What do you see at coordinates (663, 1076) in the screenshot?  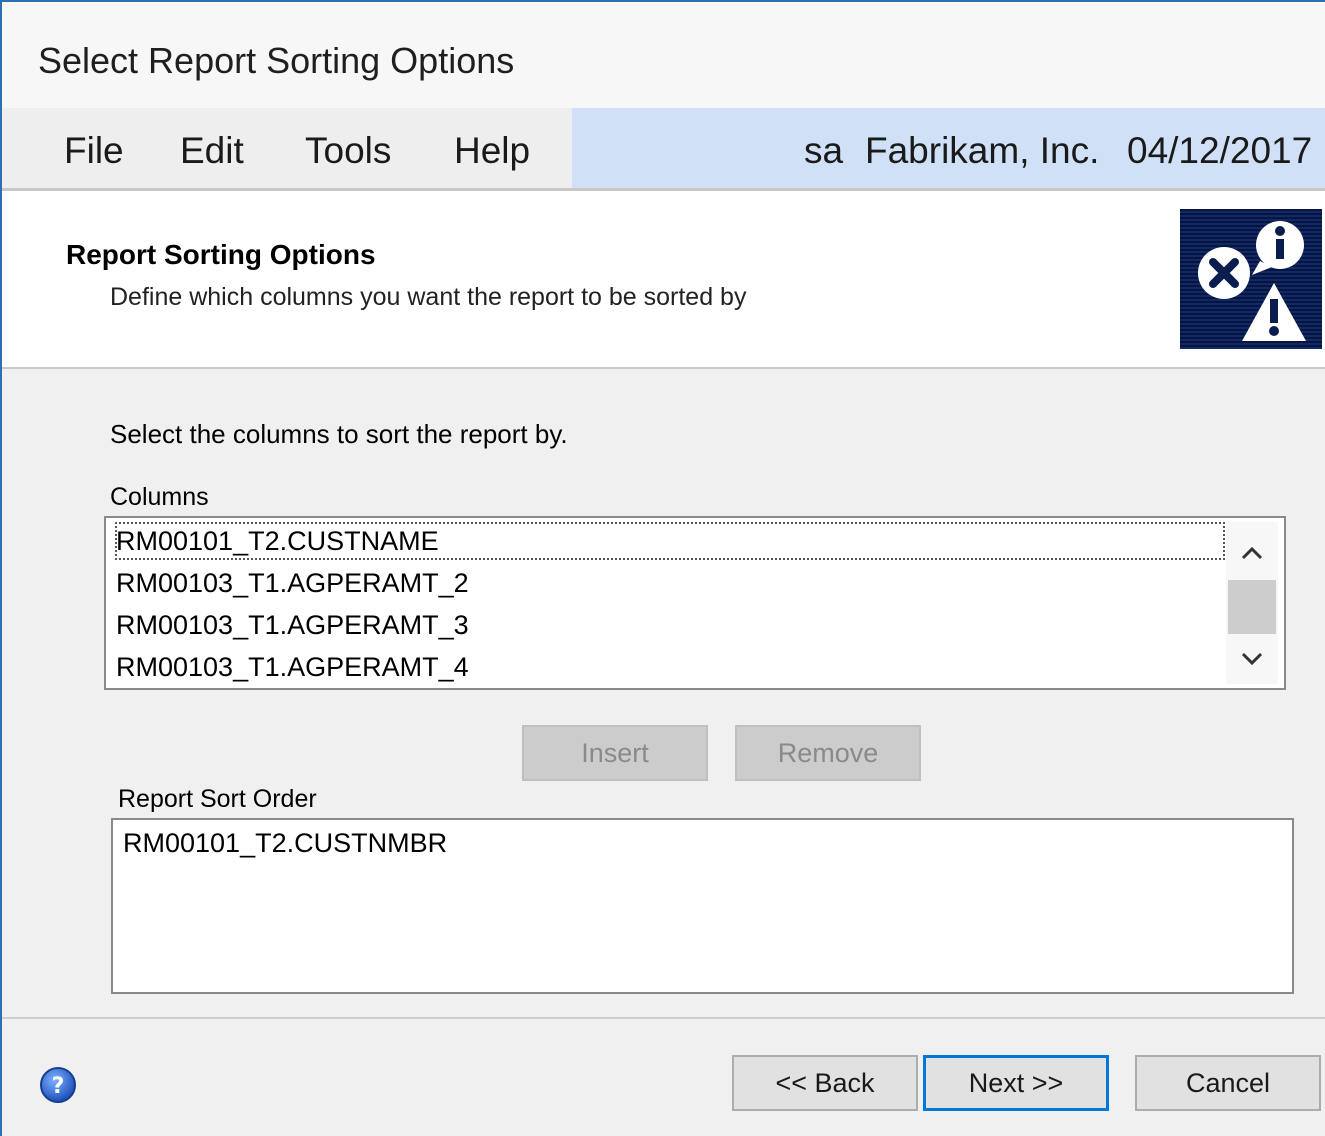 I see `wizard-footer: ? << Back Next >> Cancel` at bounding box center [663, 1076].